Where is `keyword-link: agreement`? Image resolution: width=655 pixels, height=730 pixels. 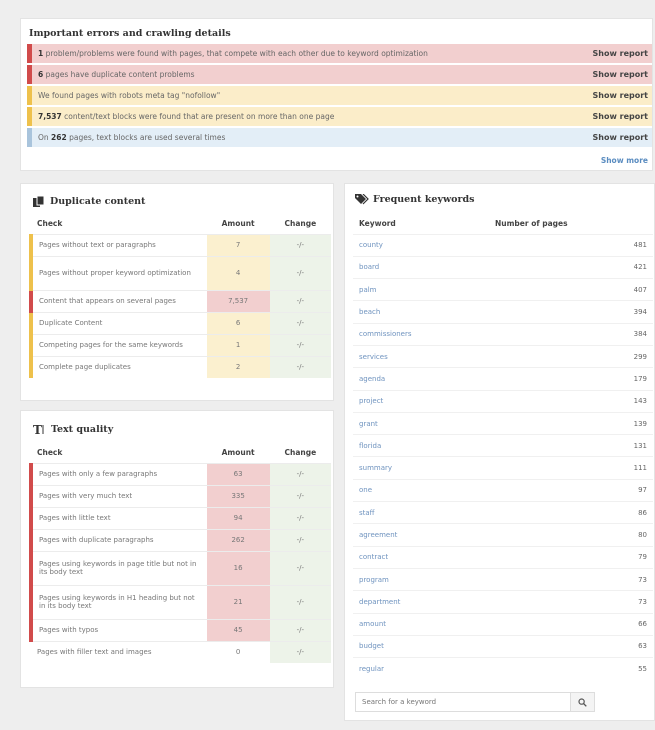 keyword-link: agreement is located at coordinates (421, 535).